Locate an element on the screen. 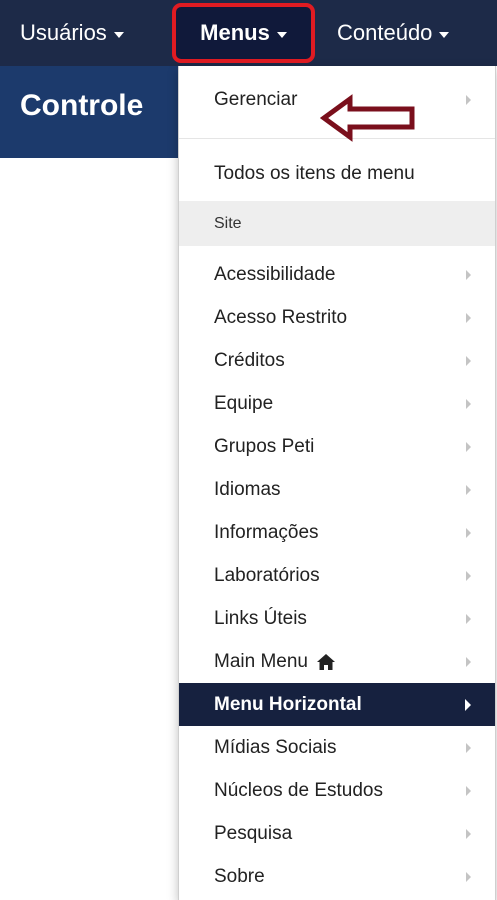  menu-item-label: Idiomas is located at coordinates (247, 489).